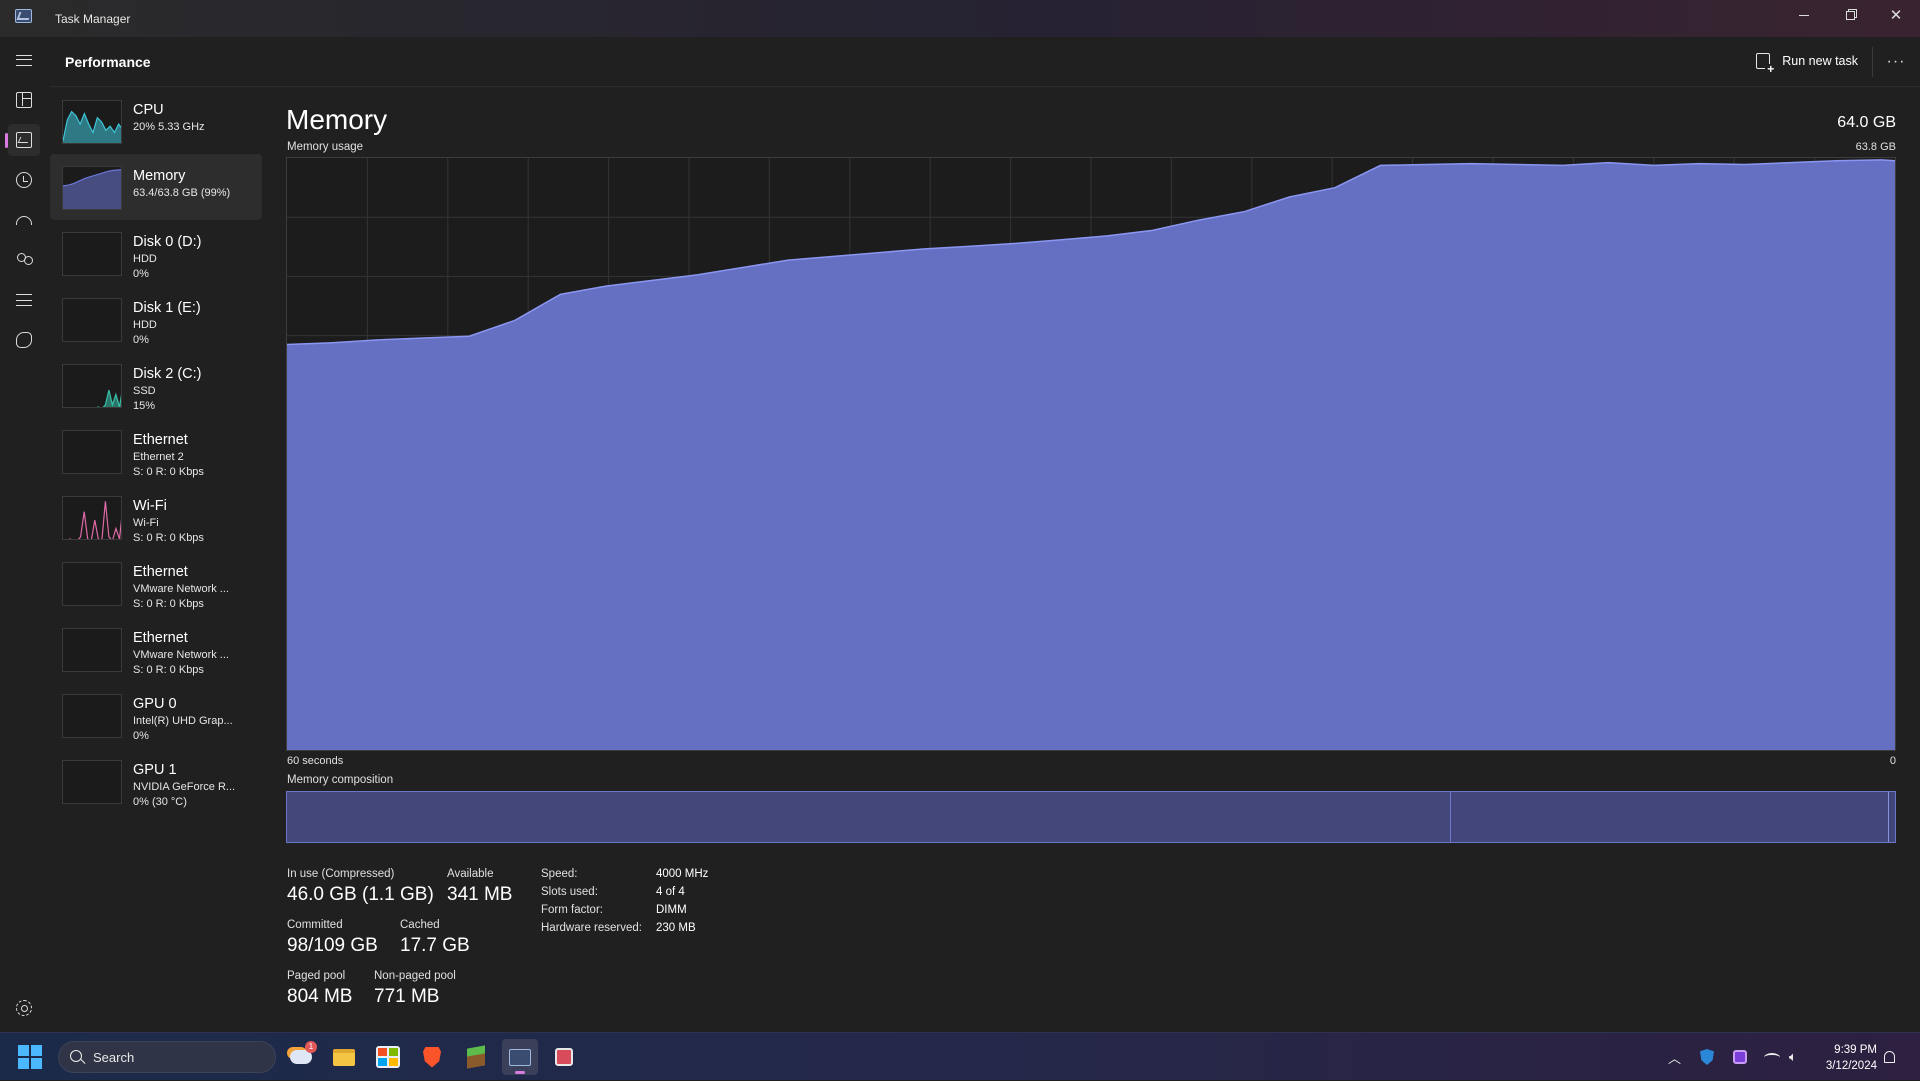 The image size is (1920, 1081). Describe the element at coordinates (415, 997) in the screenshot. I see `stat-value: 771 MB` at that location.